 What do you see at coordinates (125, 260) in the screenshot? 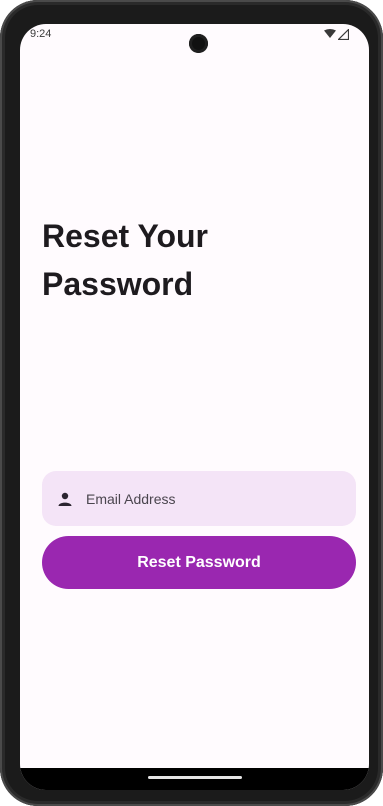
I see `page-title: Reset Your Password` at bounding box center [125, 260].